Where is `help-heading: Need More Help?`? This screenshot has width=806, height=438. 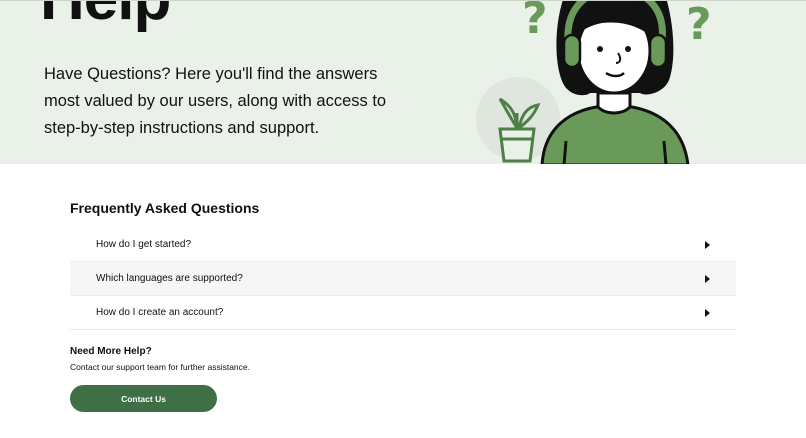 help-heading: Need More Help? is located at coordinates (111, 351).